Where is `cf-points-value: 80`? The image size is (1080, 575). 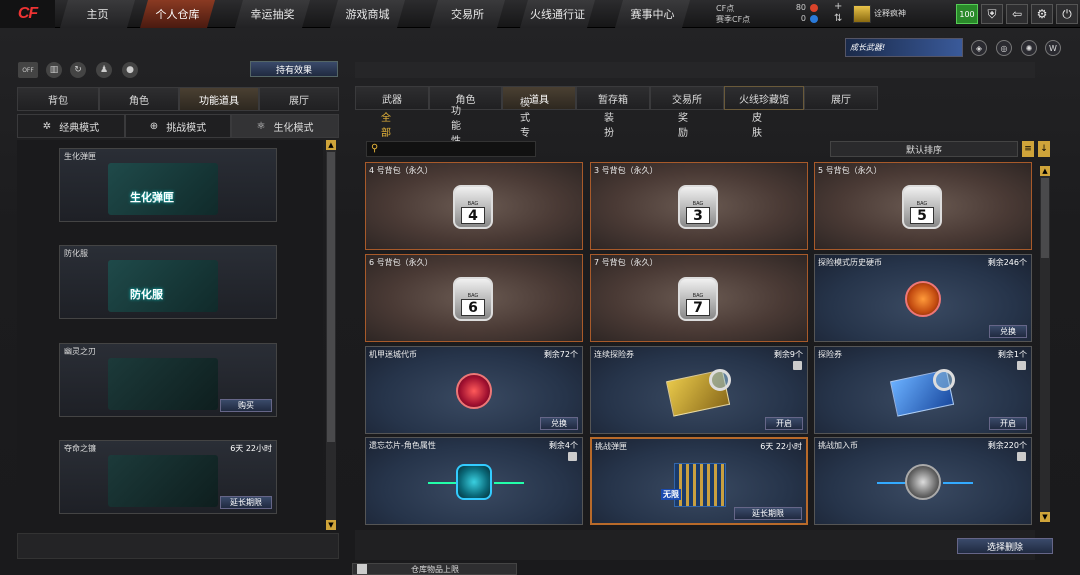
cf-points-value: 80 is located at coordinates (800, 7).